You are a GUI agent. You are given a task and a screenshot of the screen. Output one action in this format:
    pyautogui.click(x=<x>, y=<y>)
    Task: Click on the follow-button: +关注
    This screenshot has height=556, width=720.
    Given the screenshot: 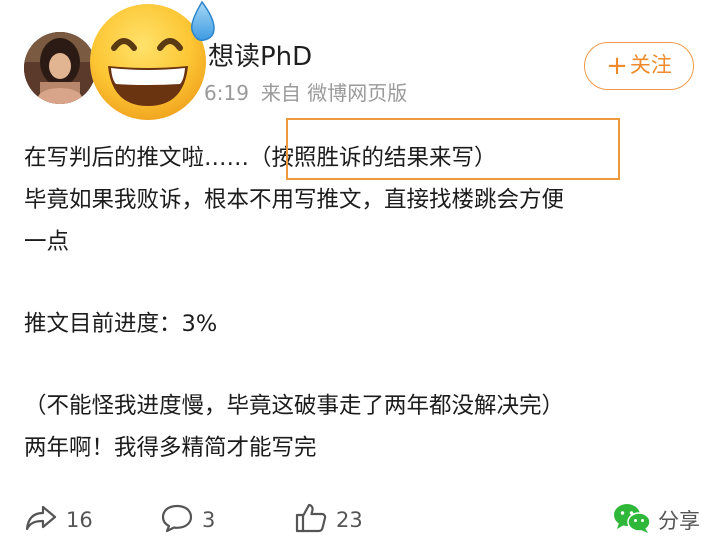 What is the action you would take?
    pyautogui.click(x=639, y=66)
    